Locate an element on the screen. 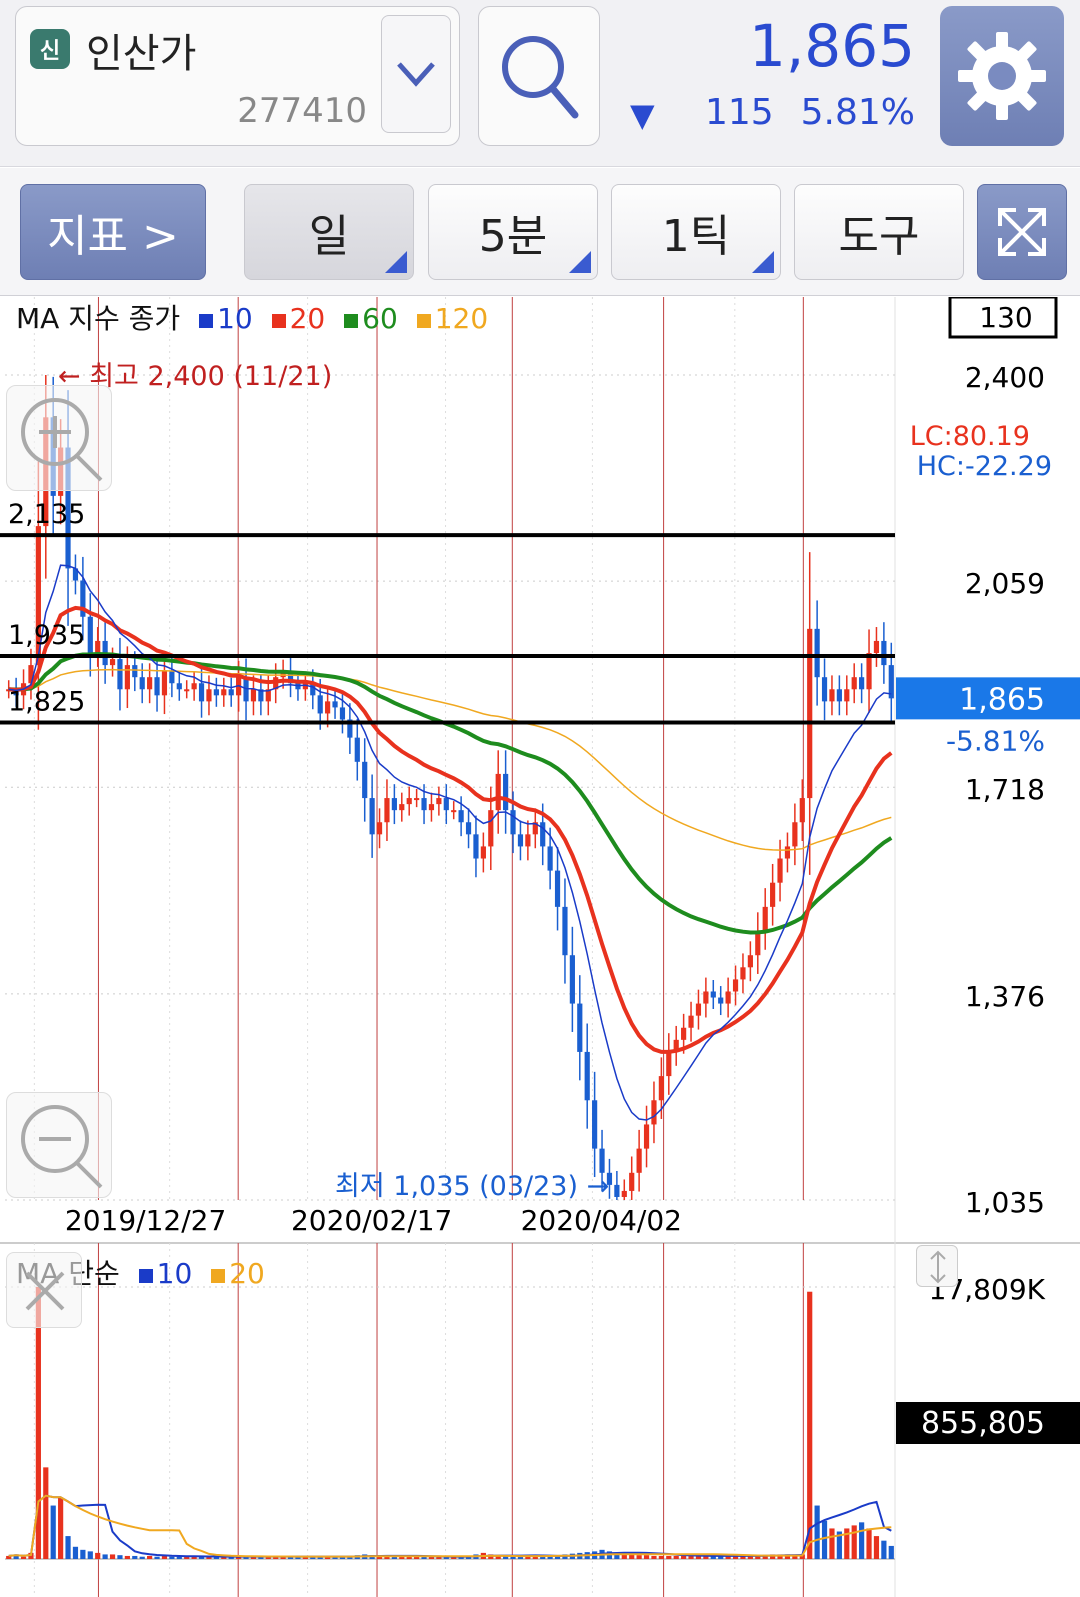  fullscreen-button is located at coordinates (1022, 232).